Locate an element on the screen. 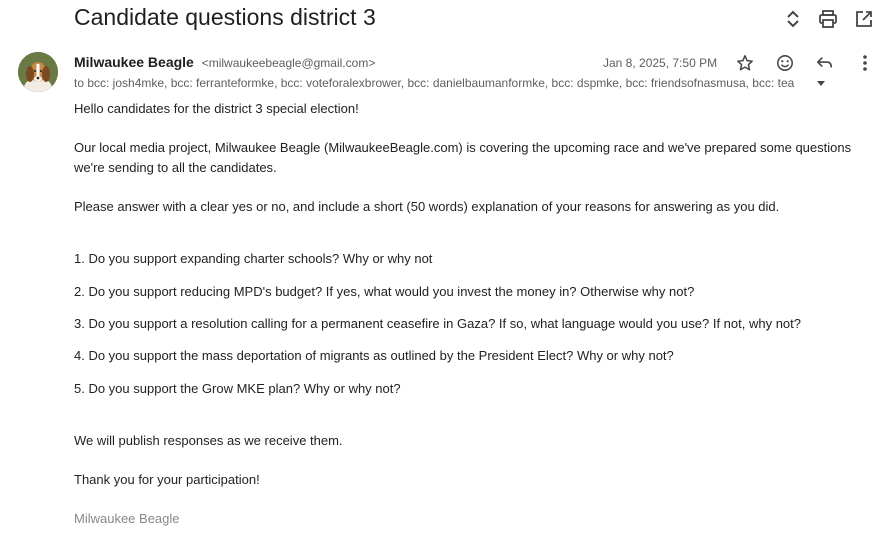  print-icon is located at coordinates (828, 19).